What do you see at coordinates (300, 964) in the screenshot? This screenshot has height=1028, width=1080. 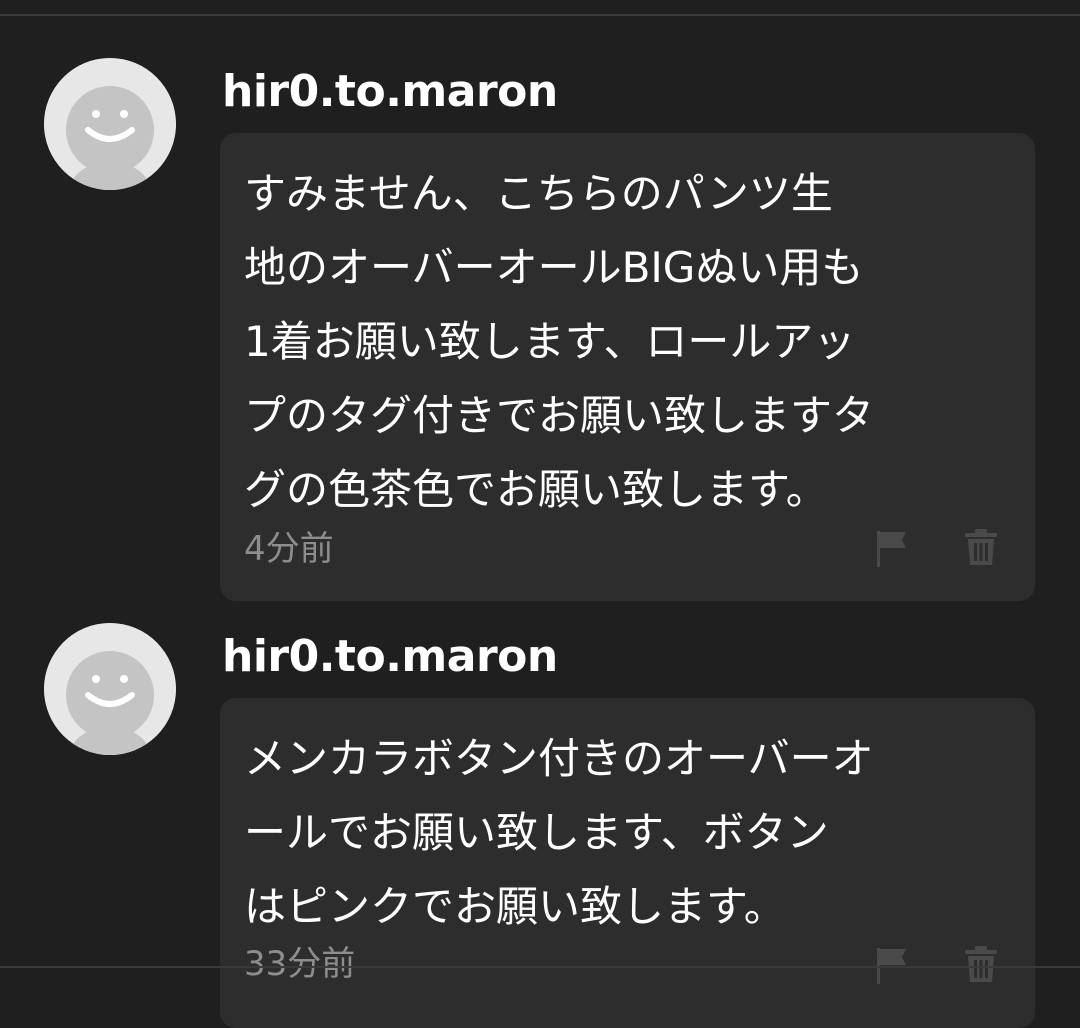 I see `comment-time: 33分前` at bounding box center [300, 964].